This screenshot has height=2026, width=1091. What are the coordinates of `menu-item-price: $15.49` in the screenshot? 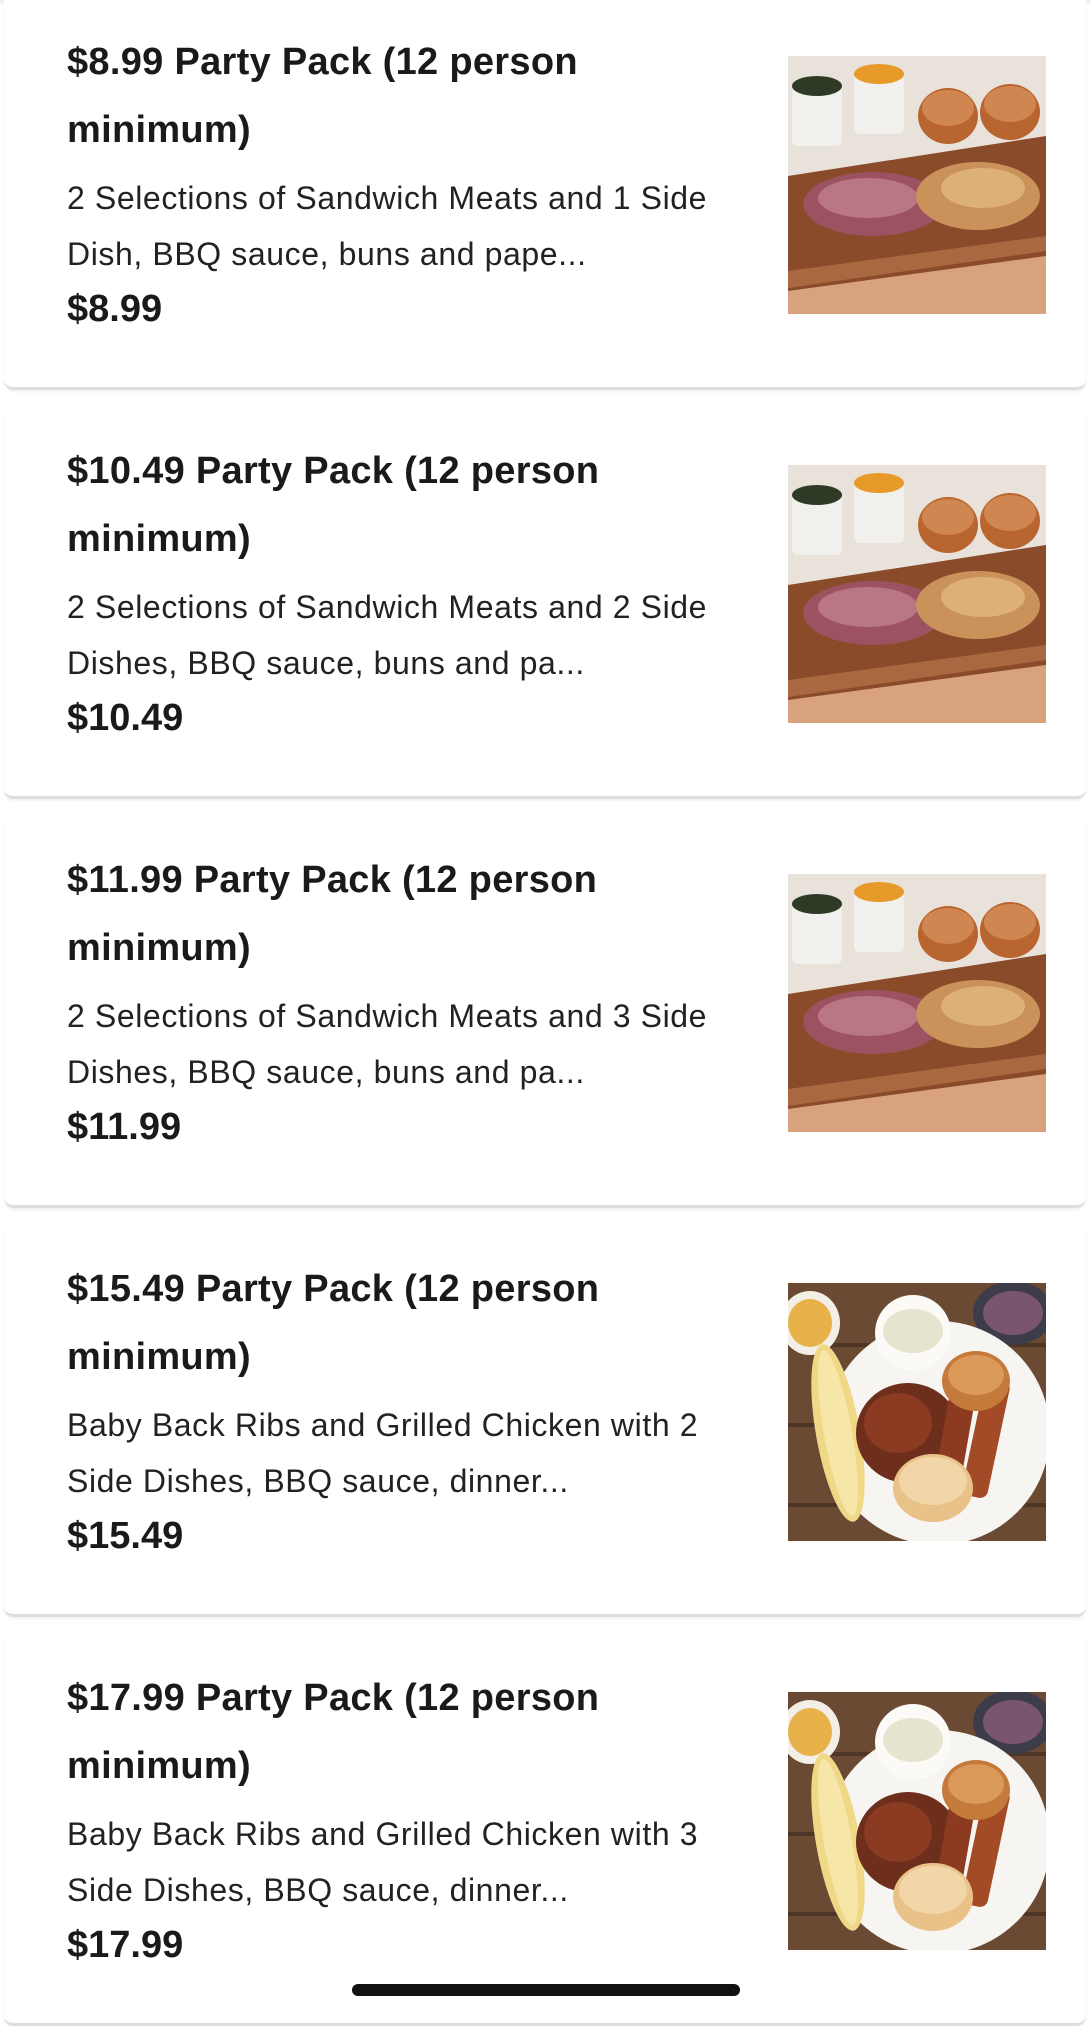 It's located at (125, 1536).